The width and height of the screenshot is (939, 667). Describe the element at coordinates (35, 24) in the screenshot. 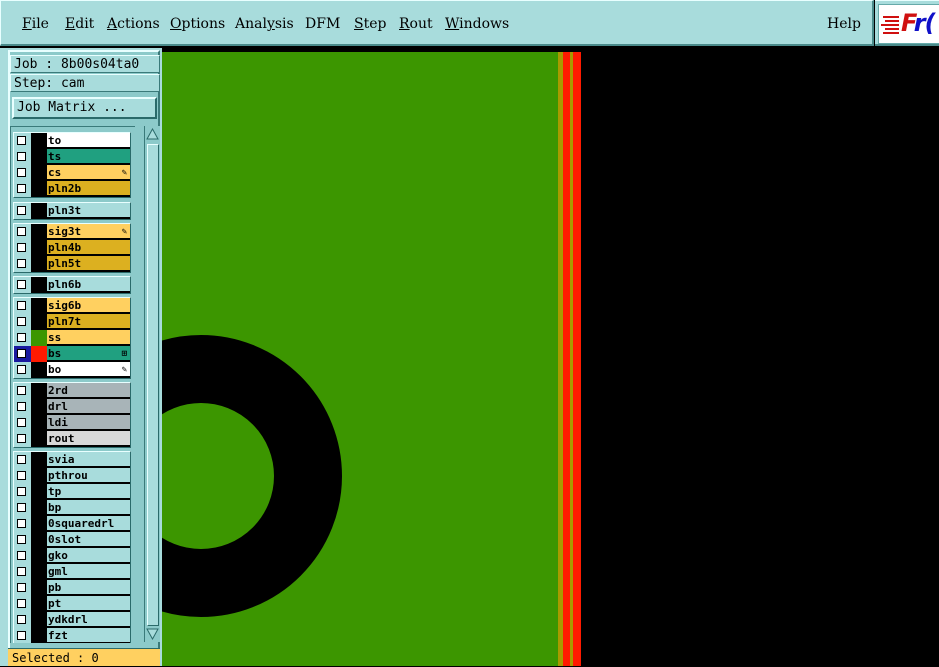

I see `menu-item: File` at that location.